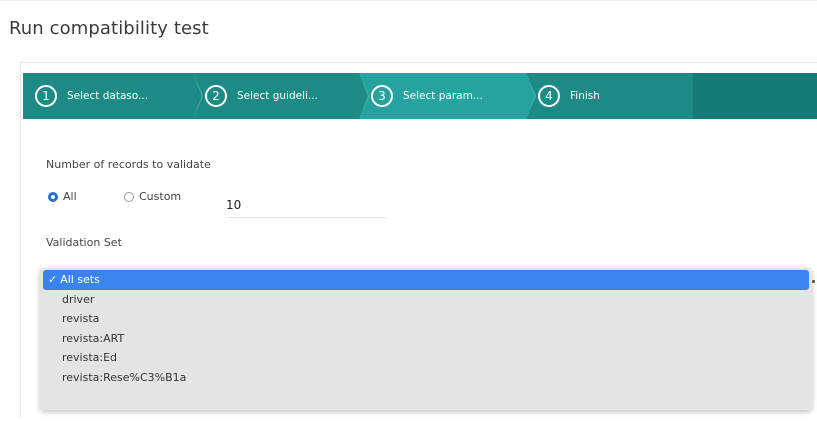 The image size is (817, 423). I want to click on step-number: 3, so click(382, 96).